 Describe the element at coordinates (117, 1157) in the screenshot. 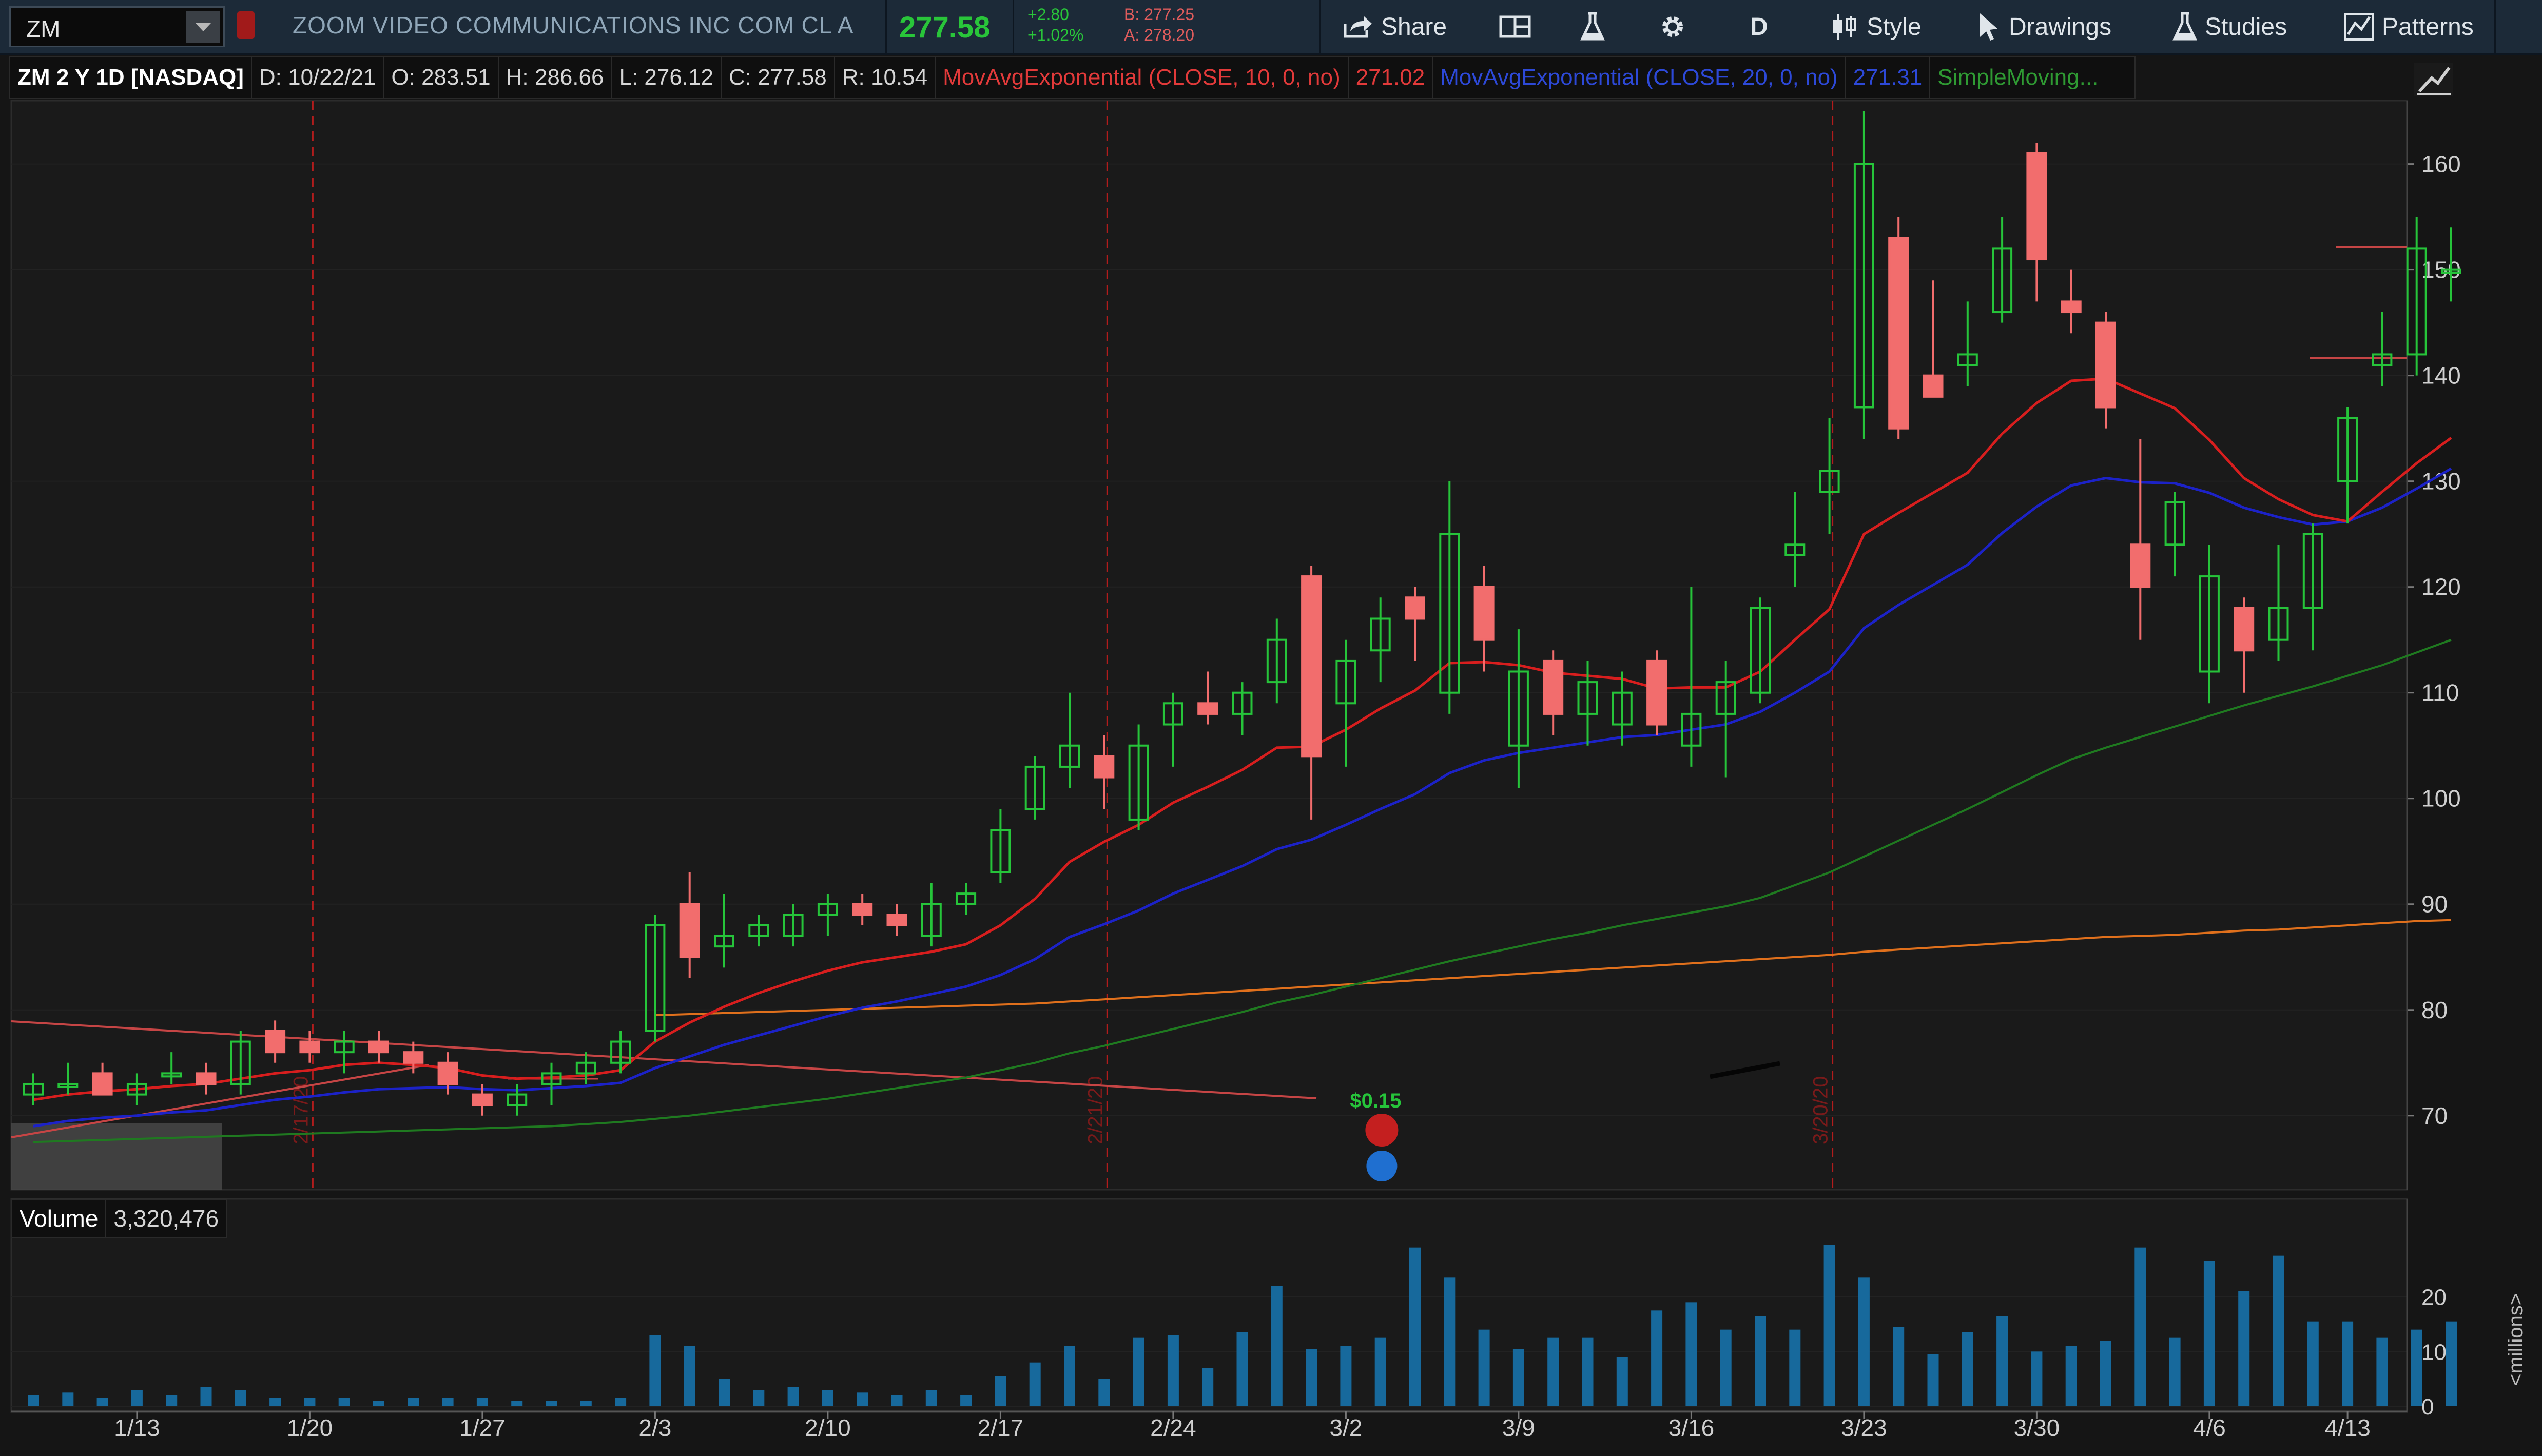

I see `shaded-region` at that location.